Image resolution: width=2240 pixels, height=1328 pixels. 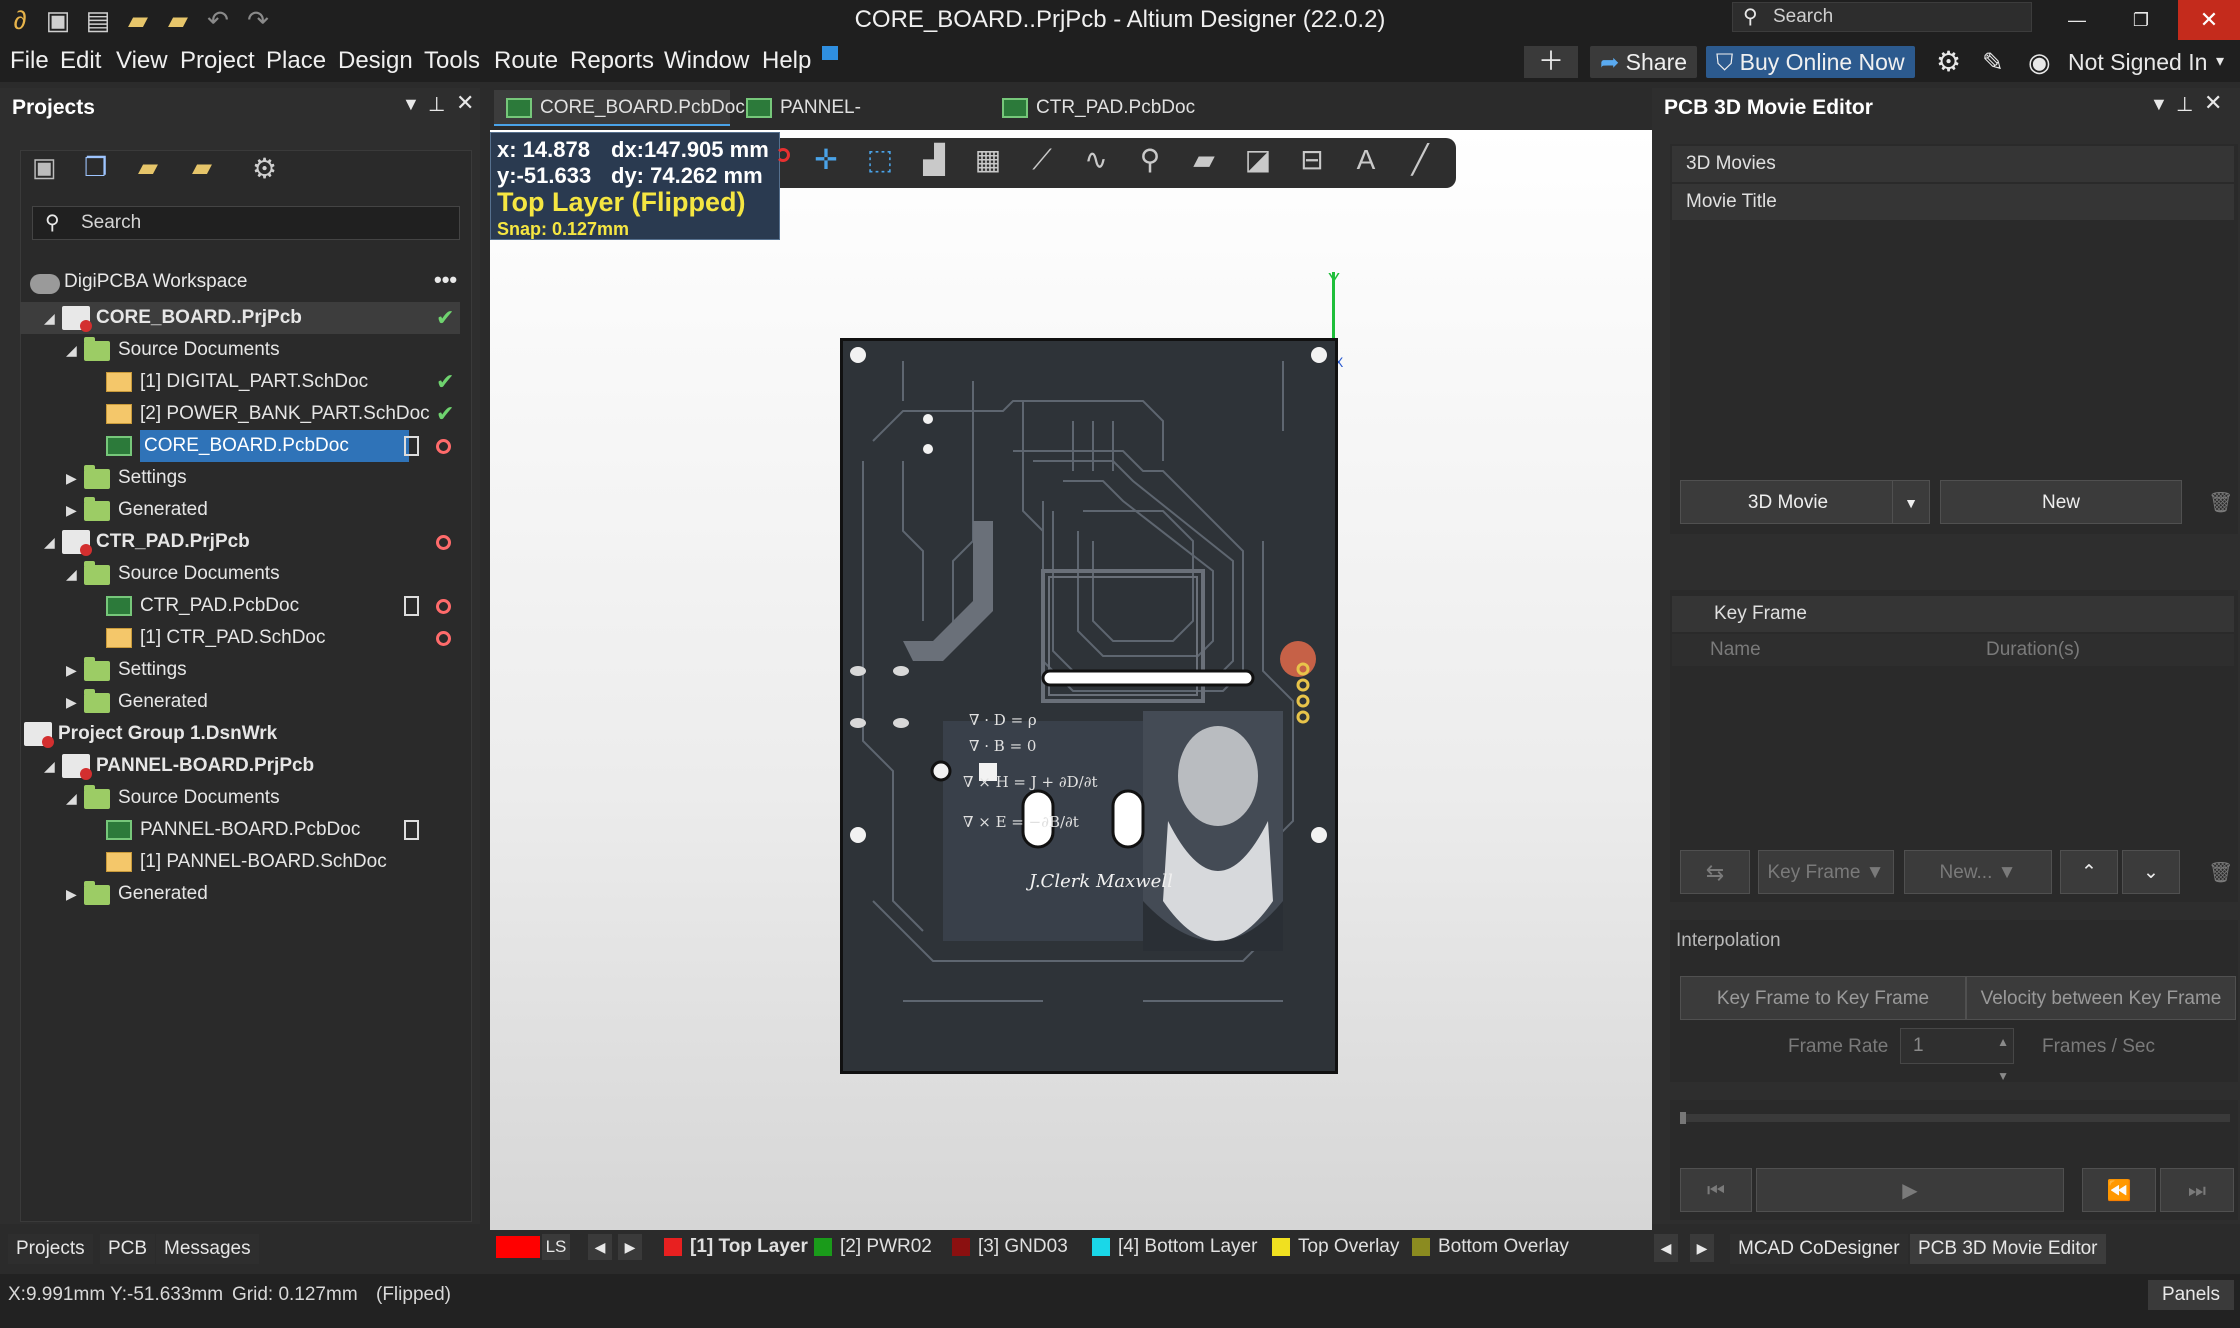 I want to click on layer-tab: [1] Top Layer, so click(x=736, y=1247).